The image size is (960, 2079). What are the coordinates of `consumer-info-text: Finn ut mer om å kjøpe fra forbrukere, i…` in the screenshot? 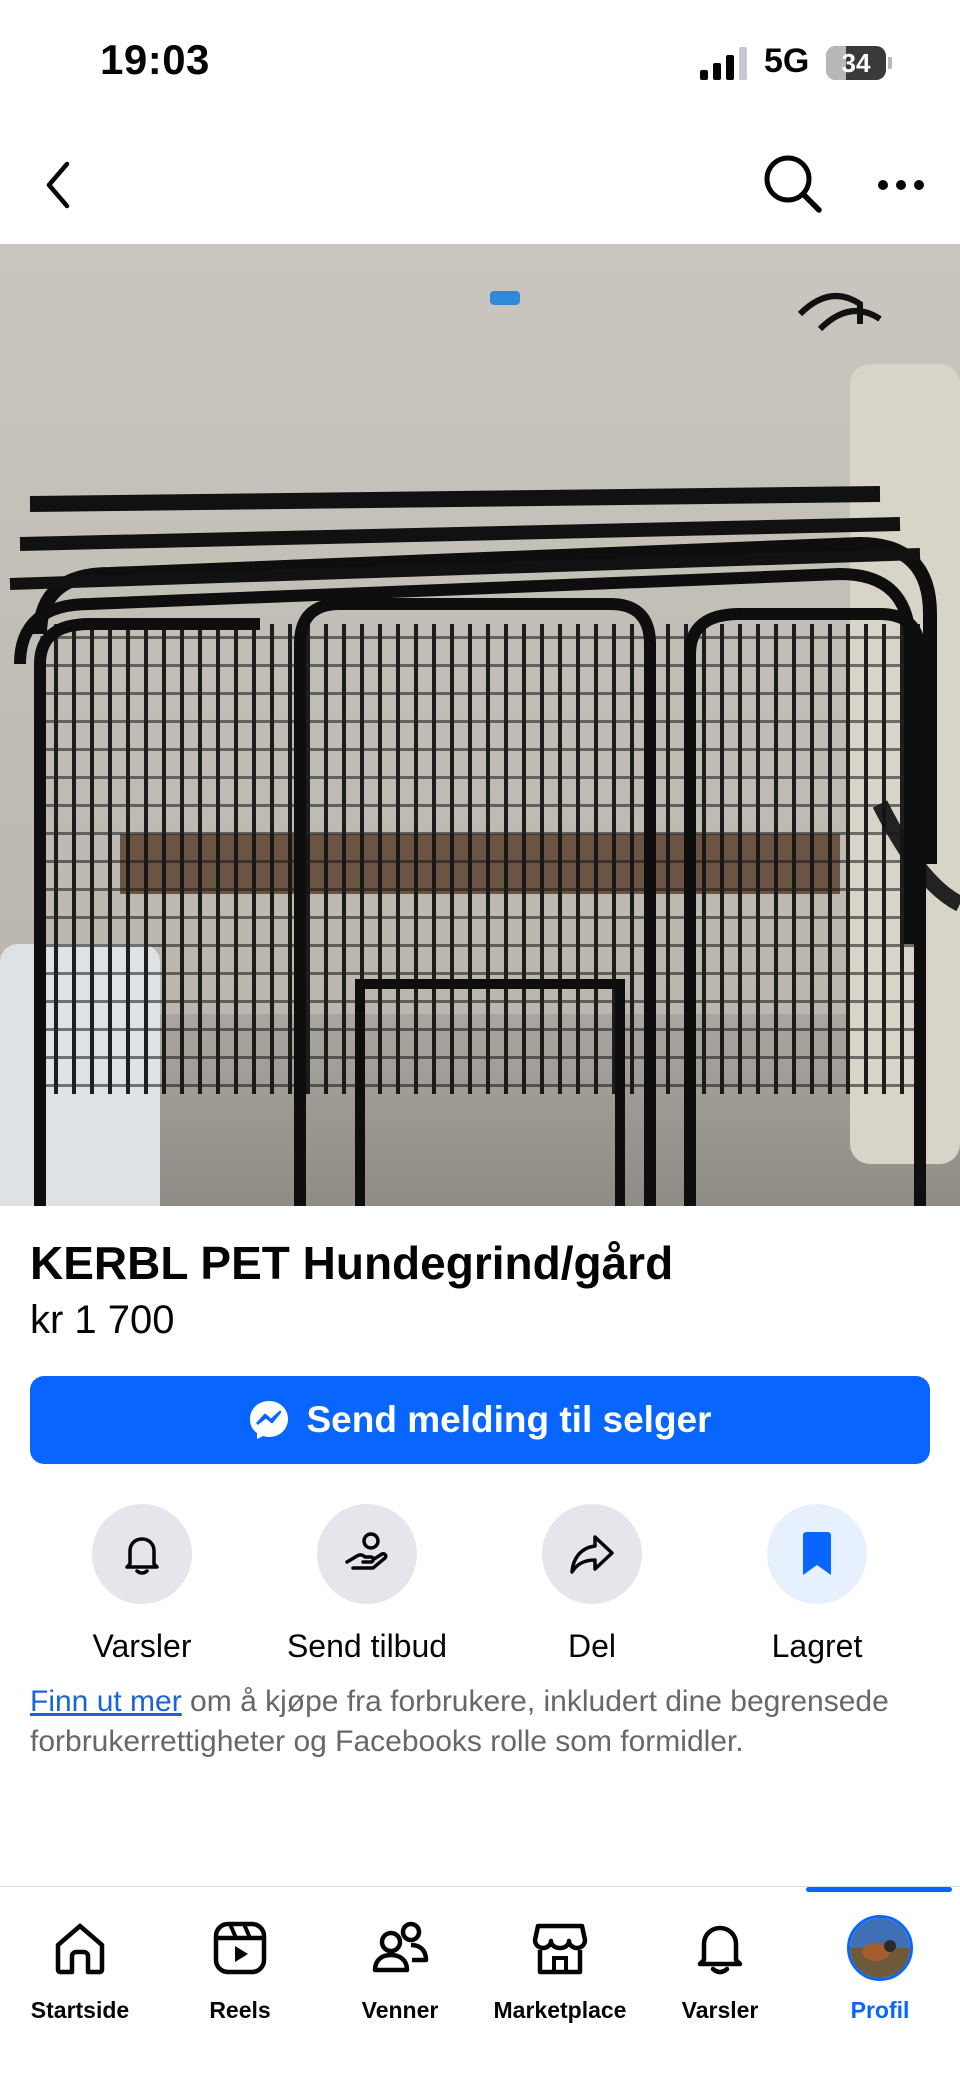 It's located at (480, 1722).